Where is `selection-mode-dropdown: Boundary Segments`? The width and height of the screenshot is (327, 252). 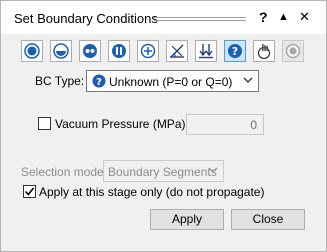 selection-mode-dropdown: Boundary Segments is located at coordinates (163, 171).